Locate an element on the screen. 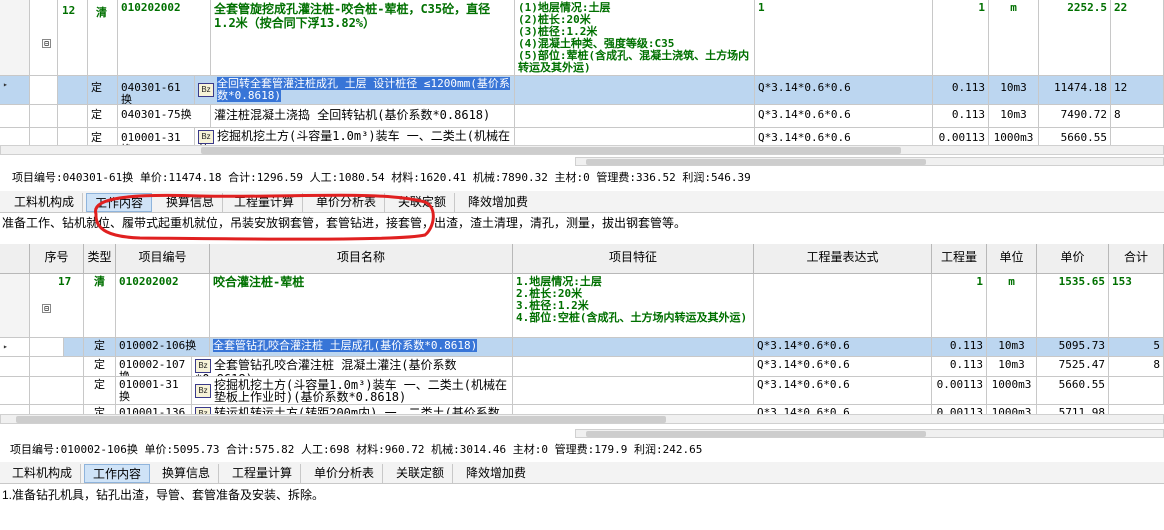  code-cell: 010002-106换 is located at coordinates (163, 347).